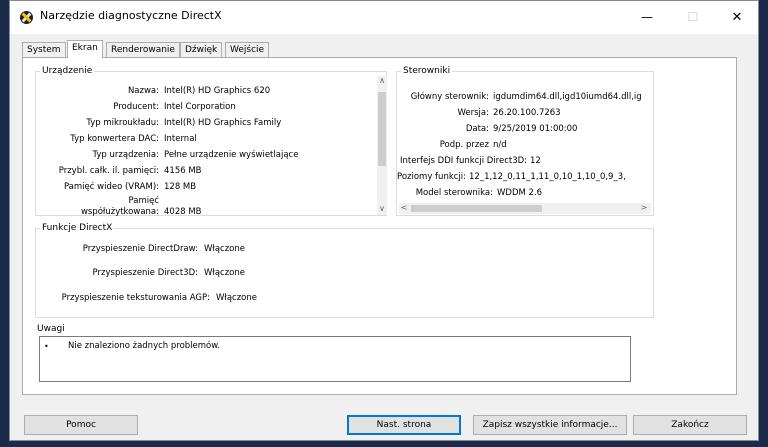 The height and width of the screenshot is (447, 768). Describe the element at coordinates (382, 209) in the screenshot. I see `scroll-down-icon: ∨` at that location.